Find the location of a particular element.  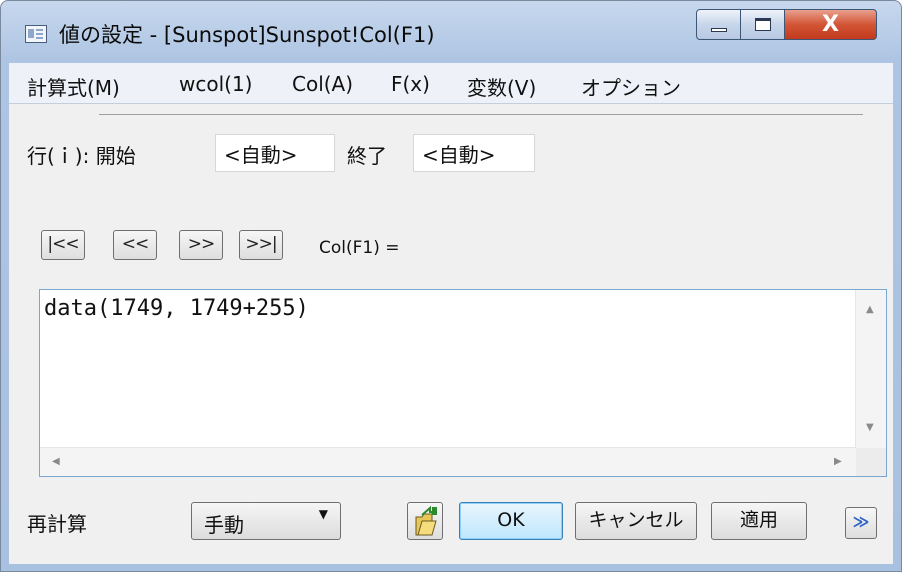

menu-bar: 計算式(M) wcol(1) Col(A) F(x) 変数(V) オプション is located at coordinates (451, 83).